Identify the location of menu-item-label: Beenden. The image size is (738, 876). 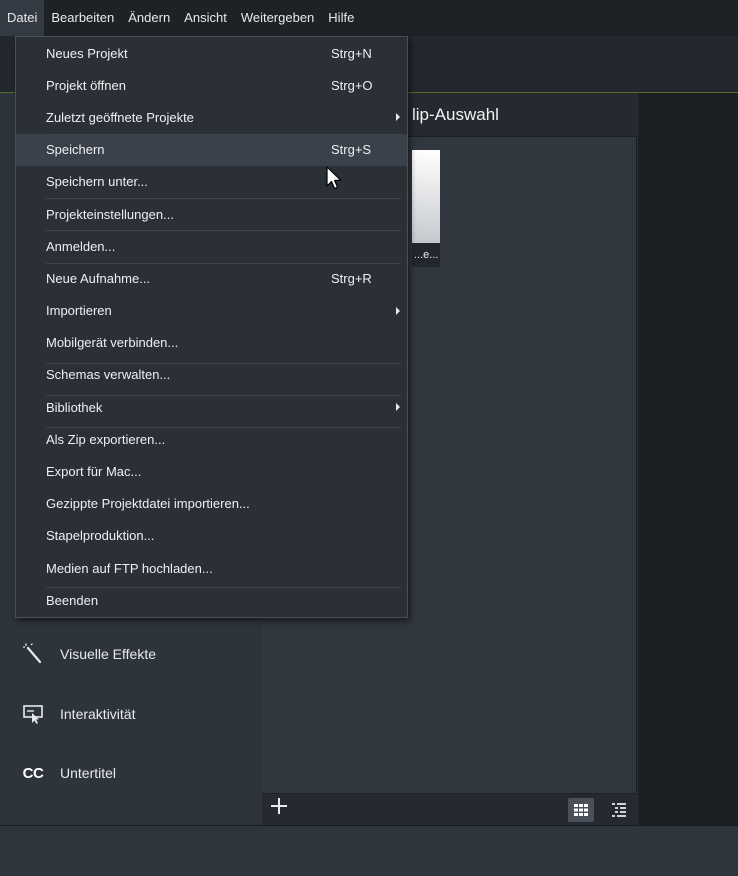
(72, 600).